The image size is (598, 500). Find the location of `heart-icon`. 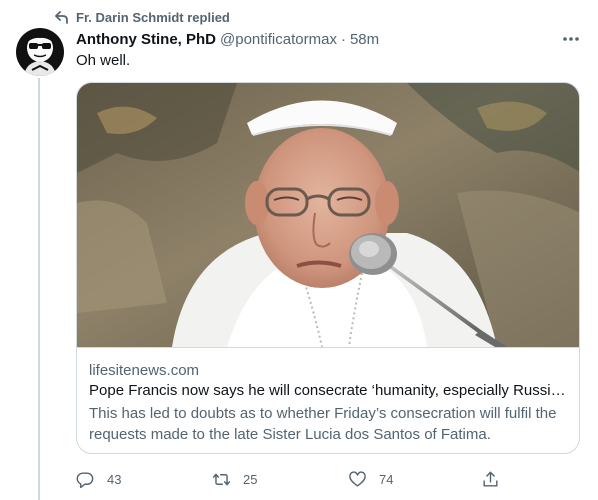

heart-icon is located at coordinates (357, 478).